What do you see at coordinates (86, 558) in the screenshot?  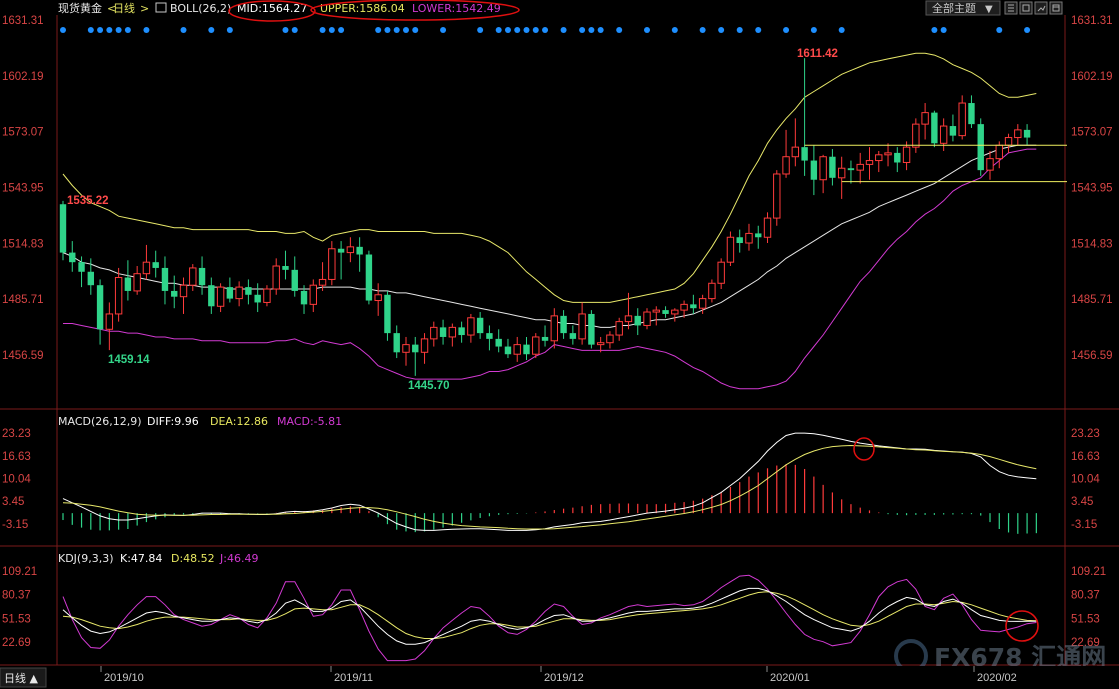 I see `kdj-label: KDJ(9,3,3)` at bounding box center [86, 558].